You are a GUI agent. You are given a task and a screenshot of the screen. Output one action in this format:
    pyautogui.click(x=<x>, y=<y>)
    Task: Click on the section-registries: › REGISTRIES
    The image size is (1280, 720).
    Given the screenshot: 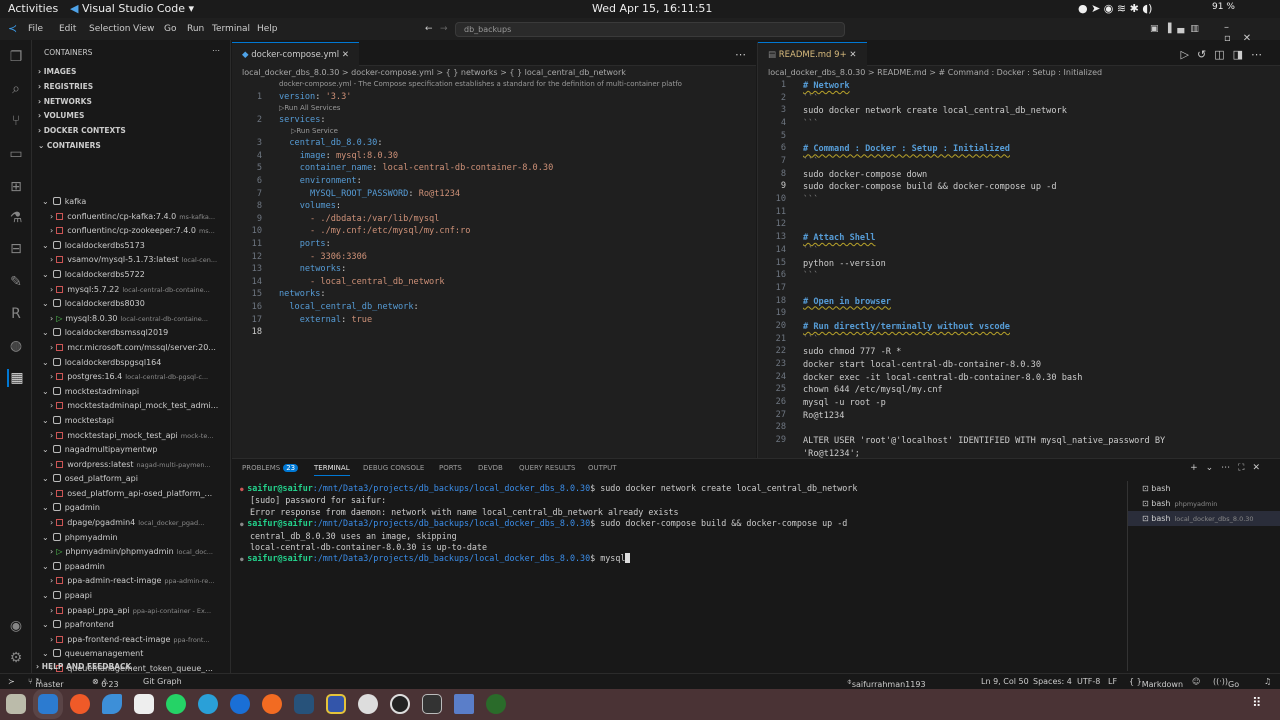 What is the action you would take?
    pyautogui.click(x=65, y=86)
    